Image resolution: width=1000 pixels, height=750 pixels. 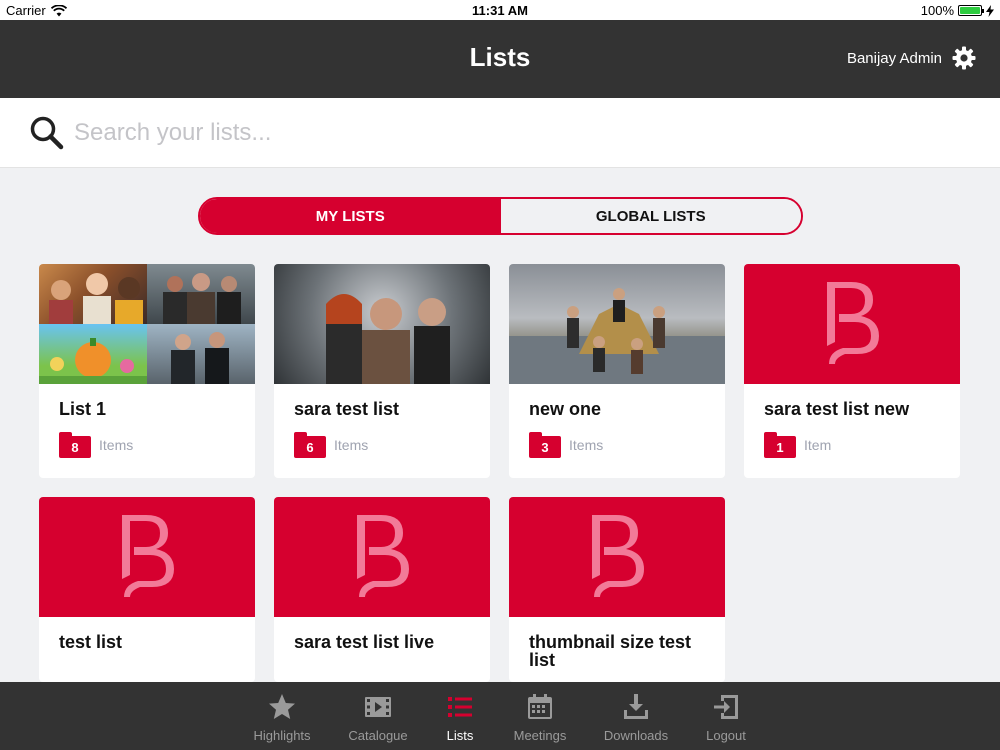 I want to click on item-count-value: 3, so click(x=545, y=447).